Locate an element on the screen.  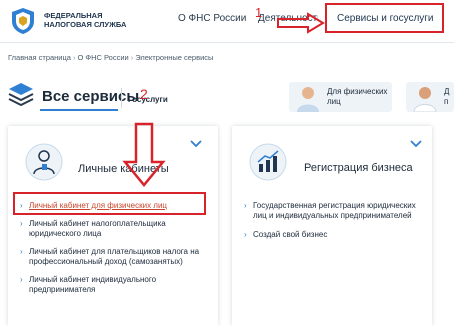
annotation-arrow-right-icon is located at coordinates (301, 23).